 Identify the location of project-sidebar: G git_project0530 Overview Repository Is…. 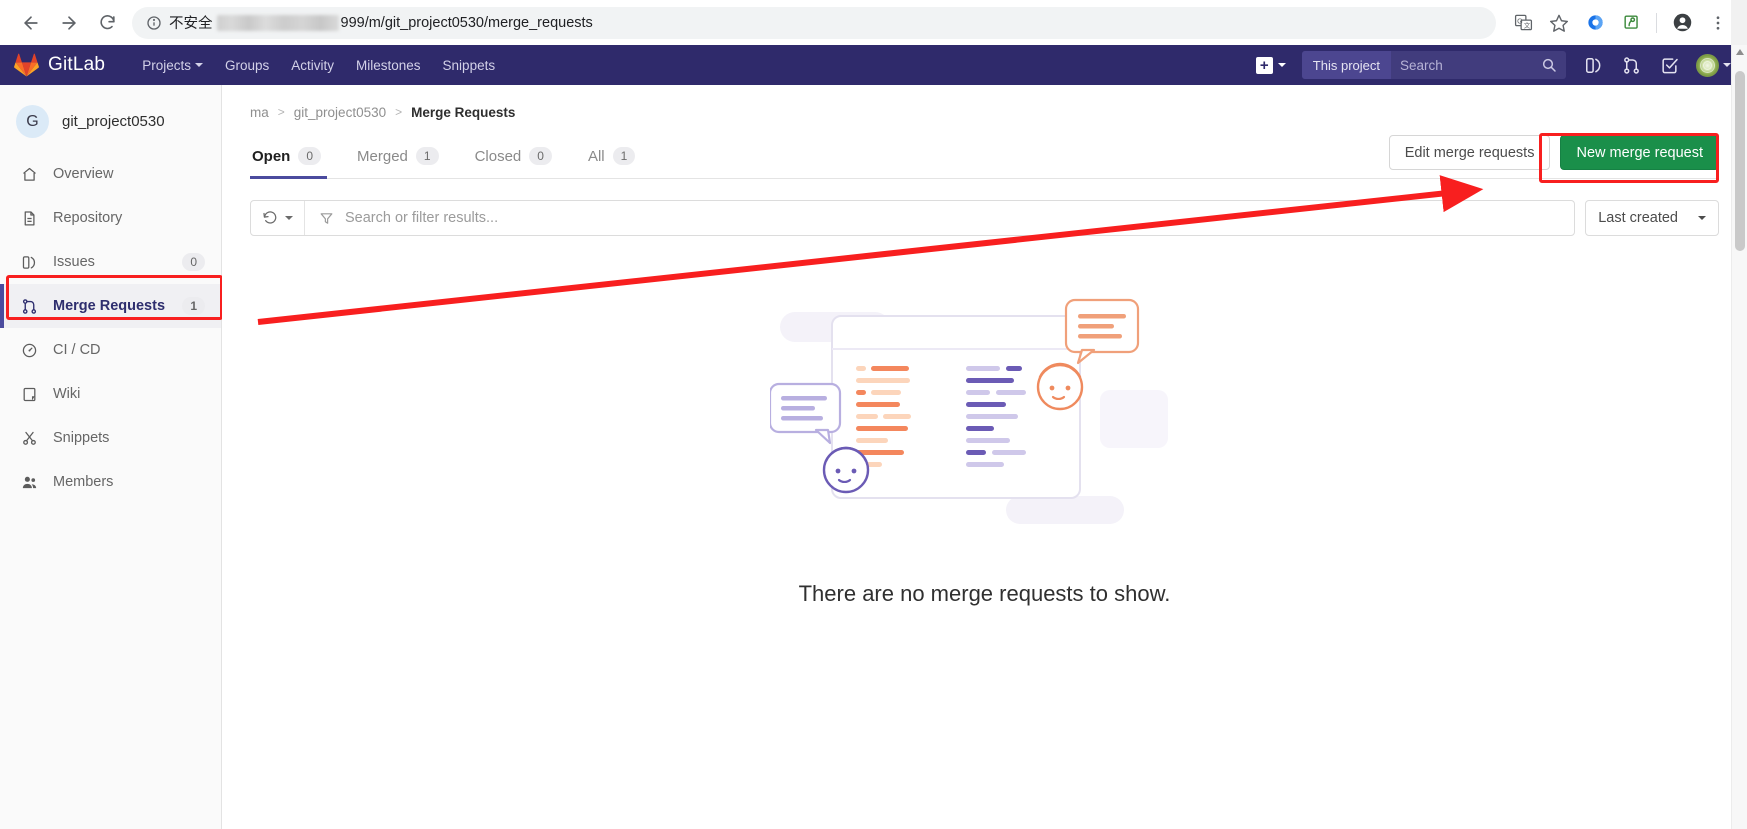
(111, 457).